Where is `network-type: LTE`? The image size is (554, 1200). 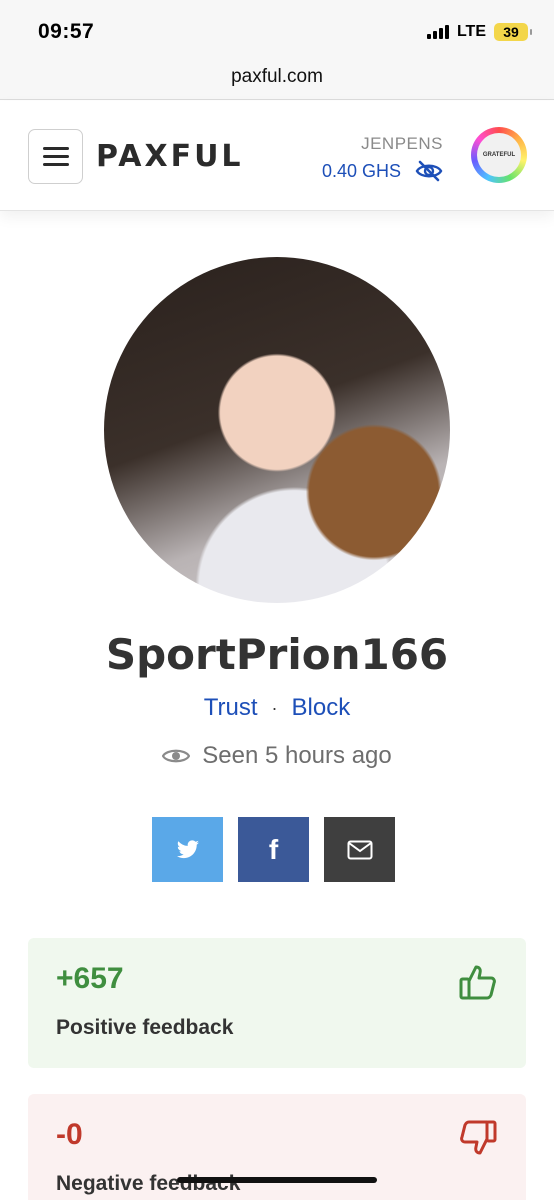
network-type: LTE is located at coordinates (471, 31).